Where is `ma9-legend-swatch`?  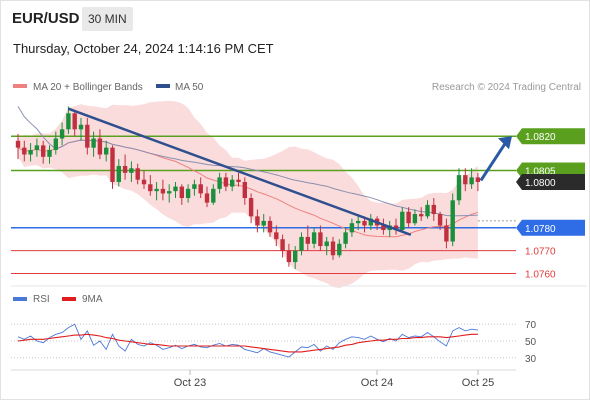 ma9-legend-swatch is located at coordinates (69, 299).